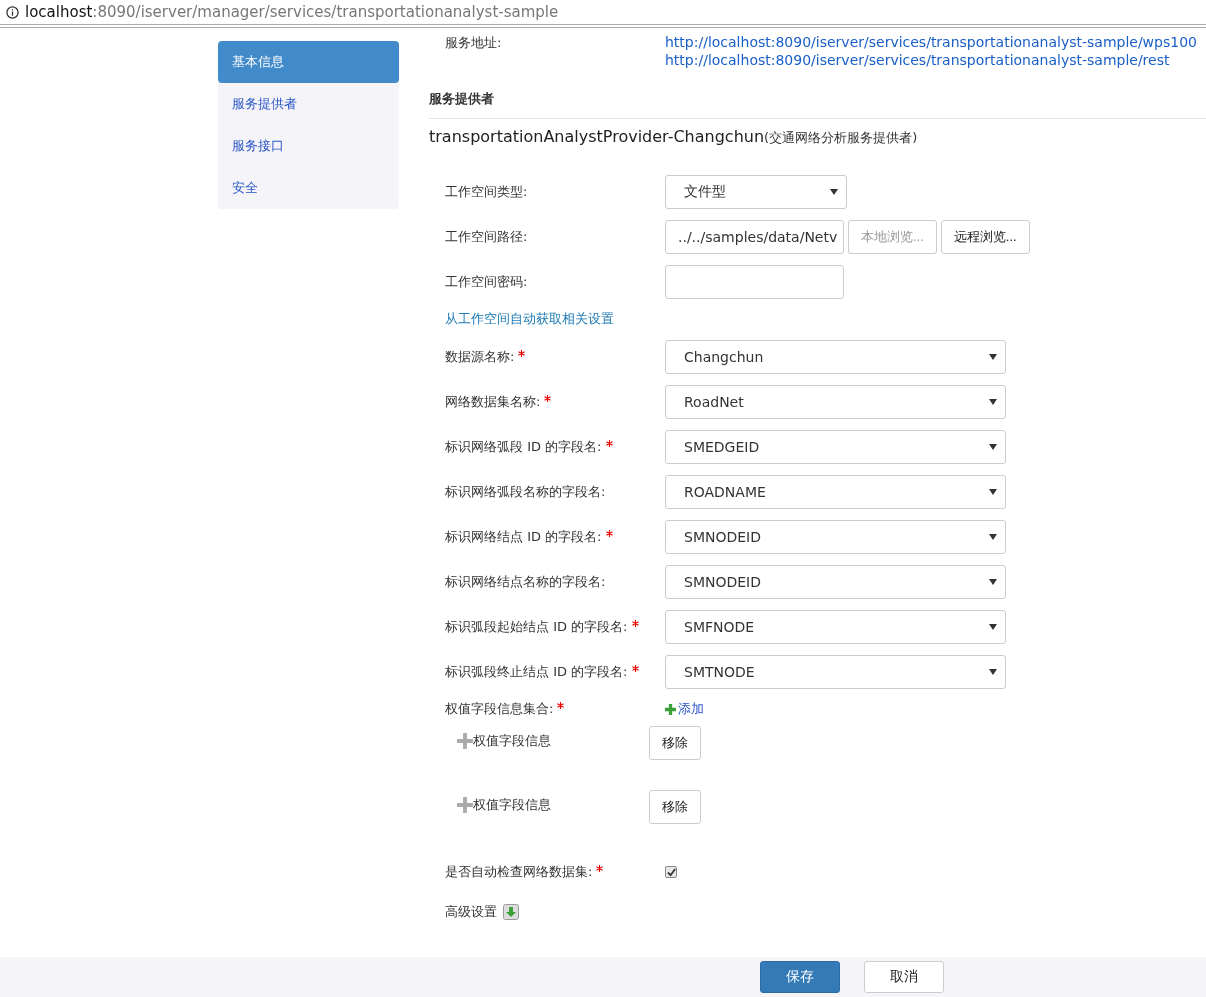 The width and height of the screenshot is (1206, 997). I want to click on section-title: 服务提供者, so click(817, 93).